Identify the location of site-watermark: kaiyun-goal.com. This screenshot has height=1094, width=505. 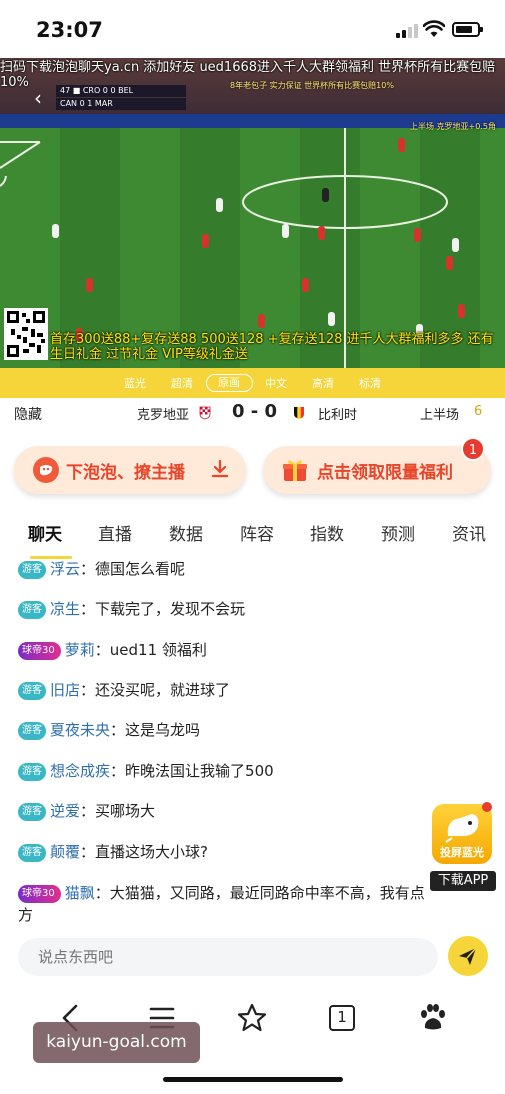
(116, 1042).